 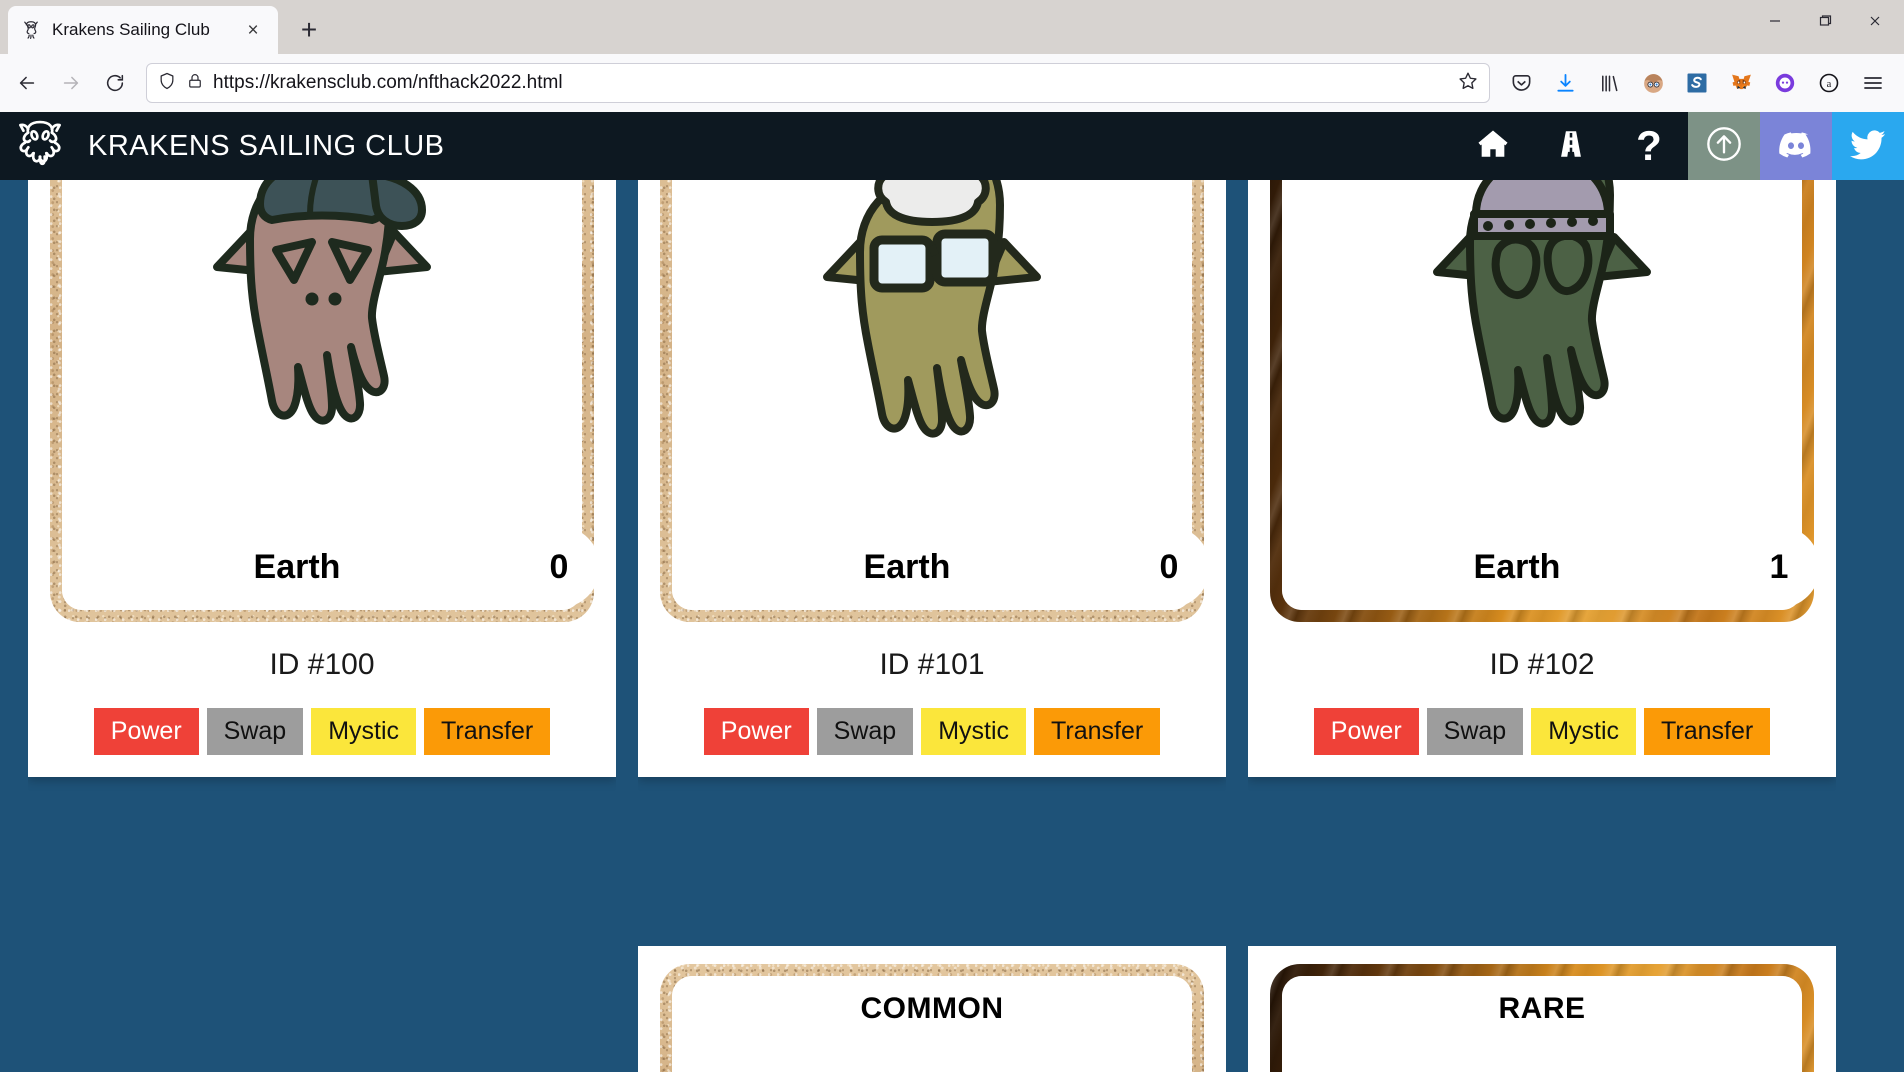 What do you see at coordinates (1609, 83) in the screenshot?
I see `library-icon` at bounding box center [1609, 83].